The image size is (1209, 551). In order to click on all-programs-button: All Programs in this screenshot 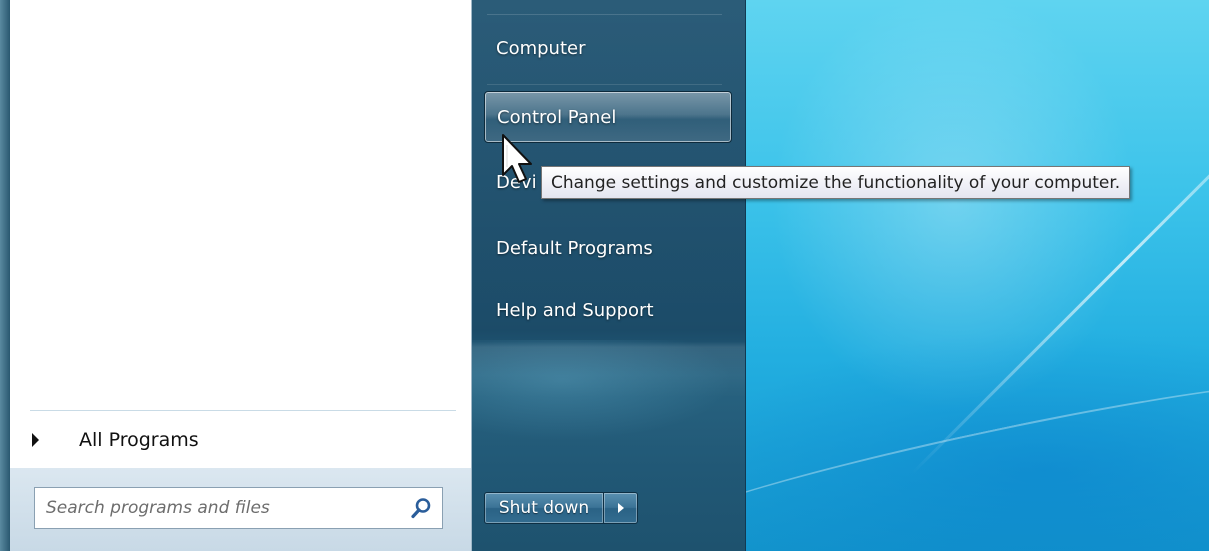, I will do `click(235, 440)`.